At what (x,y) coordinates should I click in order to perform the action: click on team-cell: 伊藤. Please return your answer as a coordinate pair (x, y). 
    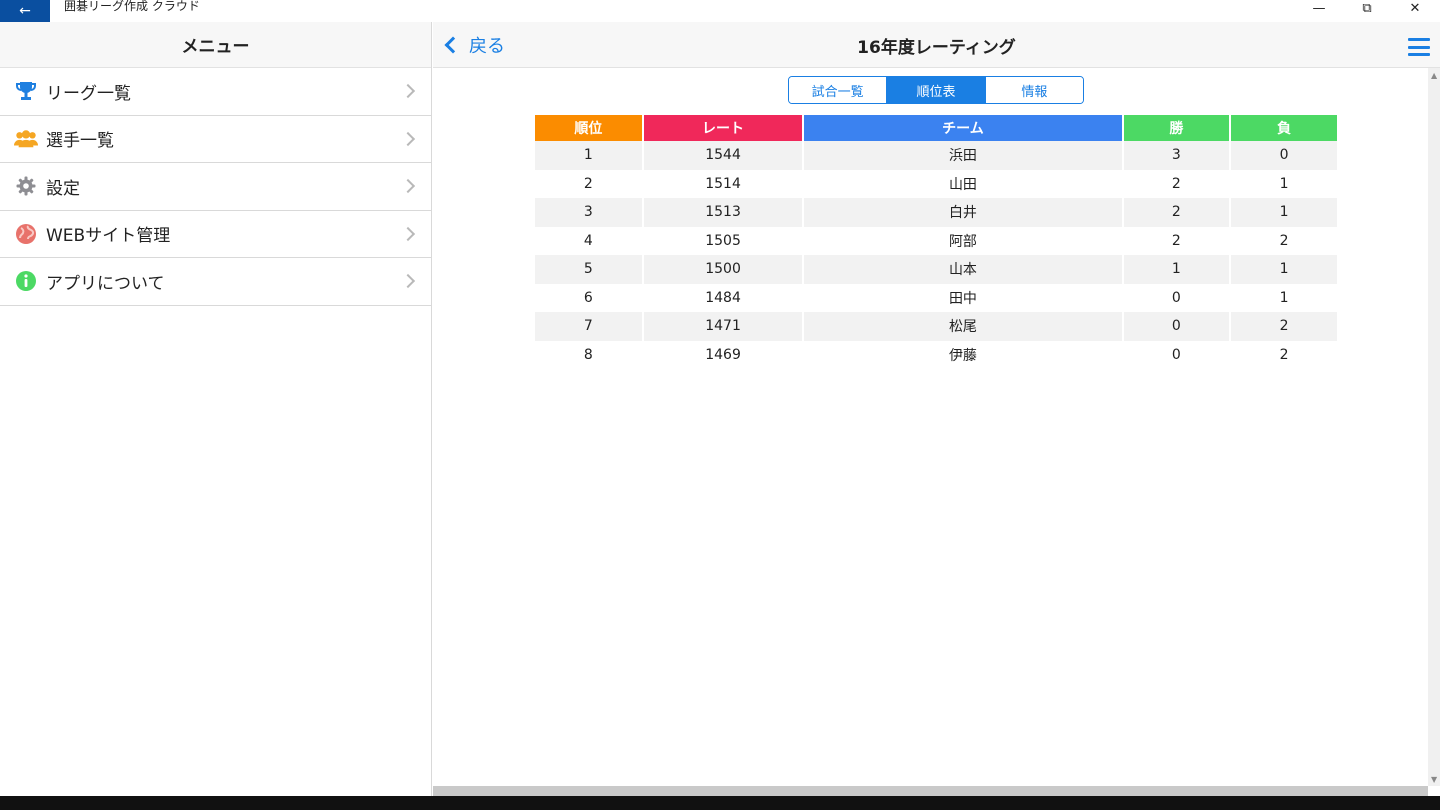
    Looking at the image, I should click on (962, 355).